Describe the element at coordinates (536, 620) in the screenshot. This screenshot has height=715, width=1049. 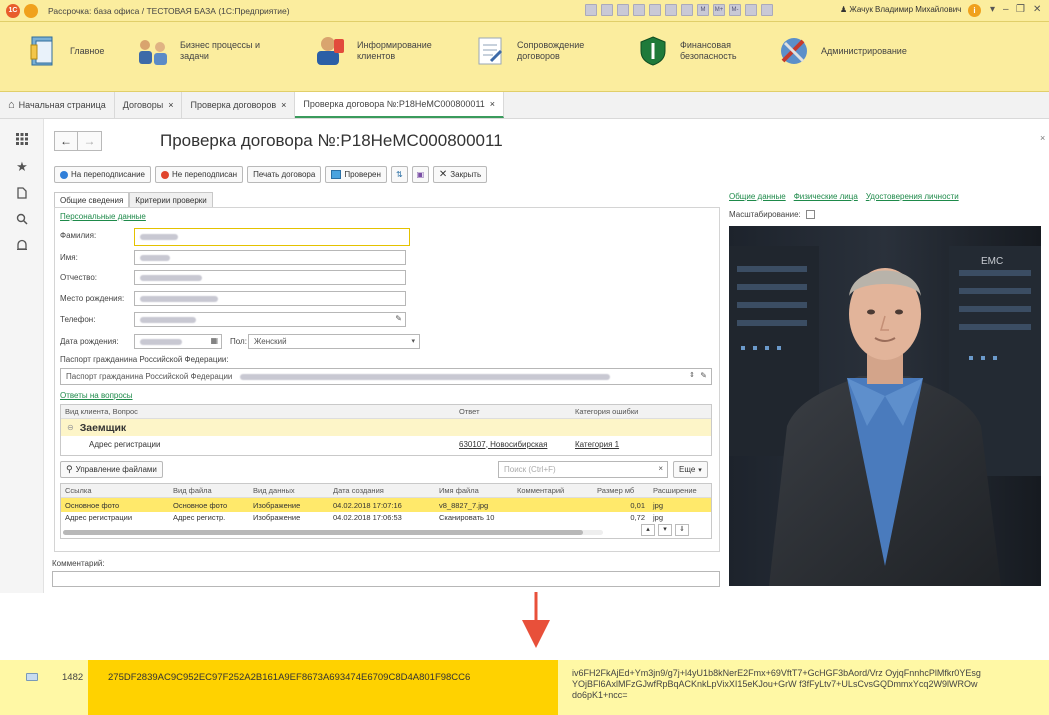
I see `arrow-down-icon` at that location.